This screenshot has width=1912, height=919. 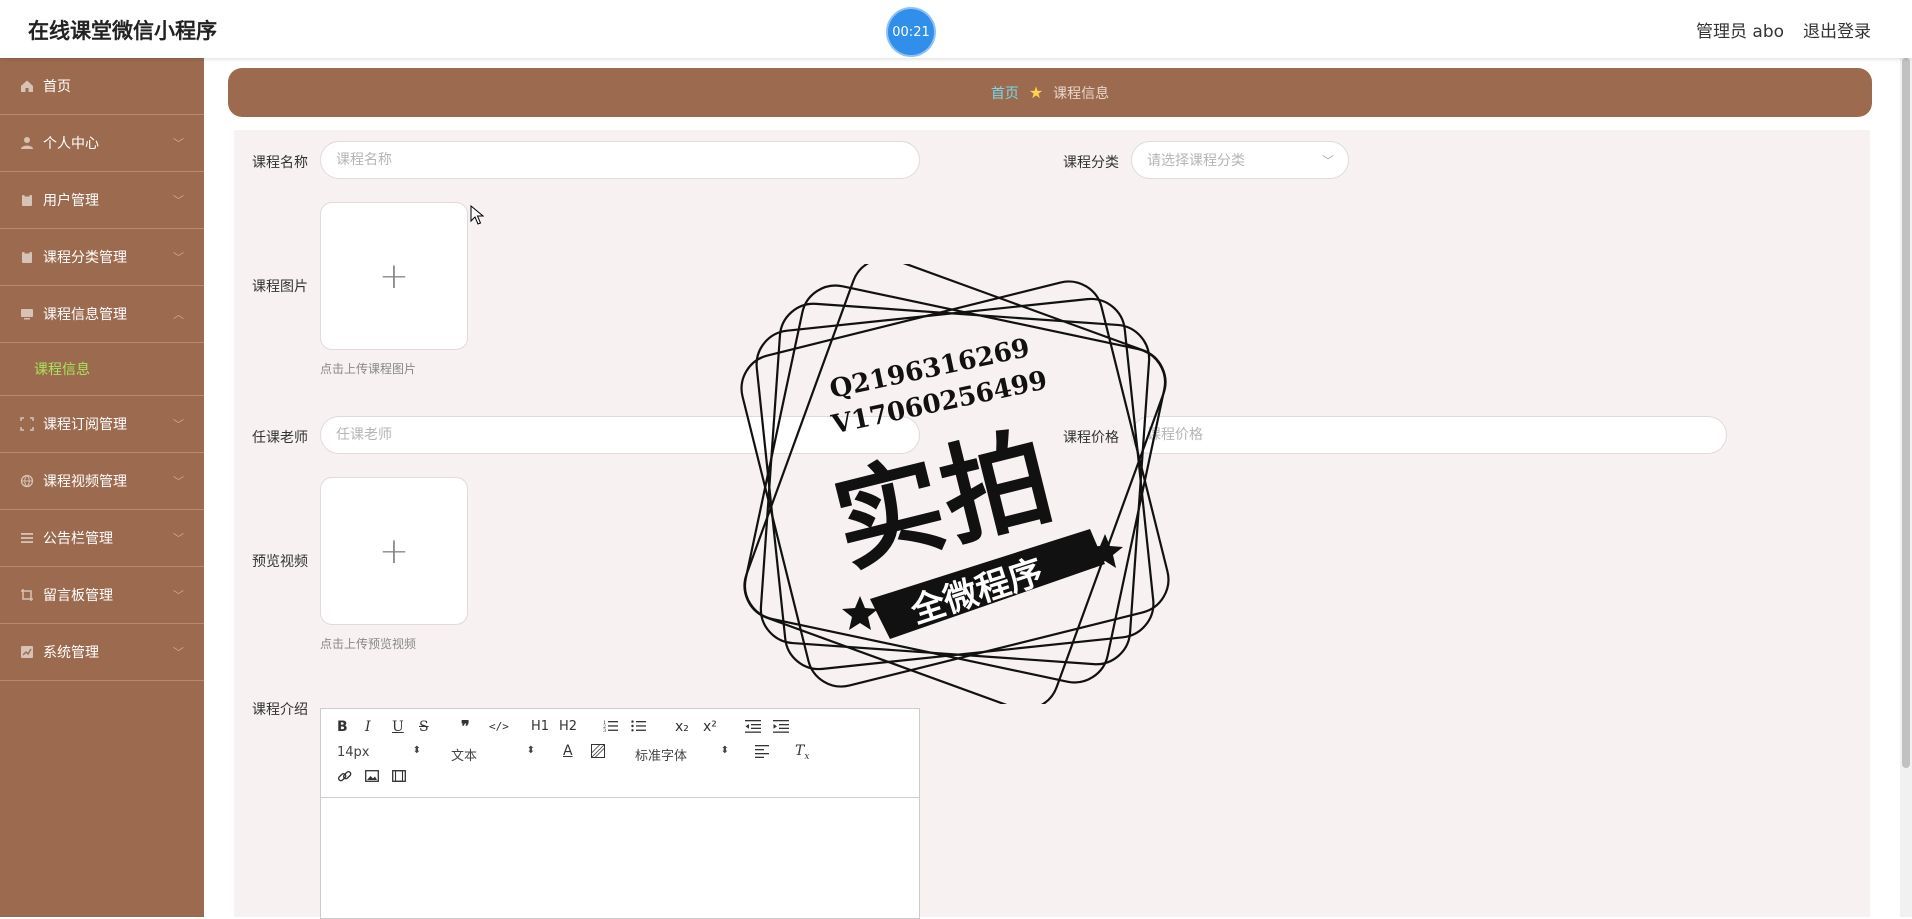 I want to click on video-icon, so click(x=399, y=778).